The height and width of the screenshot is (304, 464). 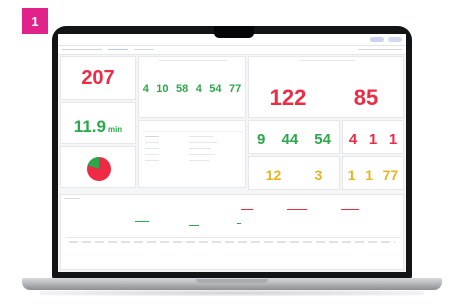 I want to click on timeline-ticks, so click(x=232, y=242).